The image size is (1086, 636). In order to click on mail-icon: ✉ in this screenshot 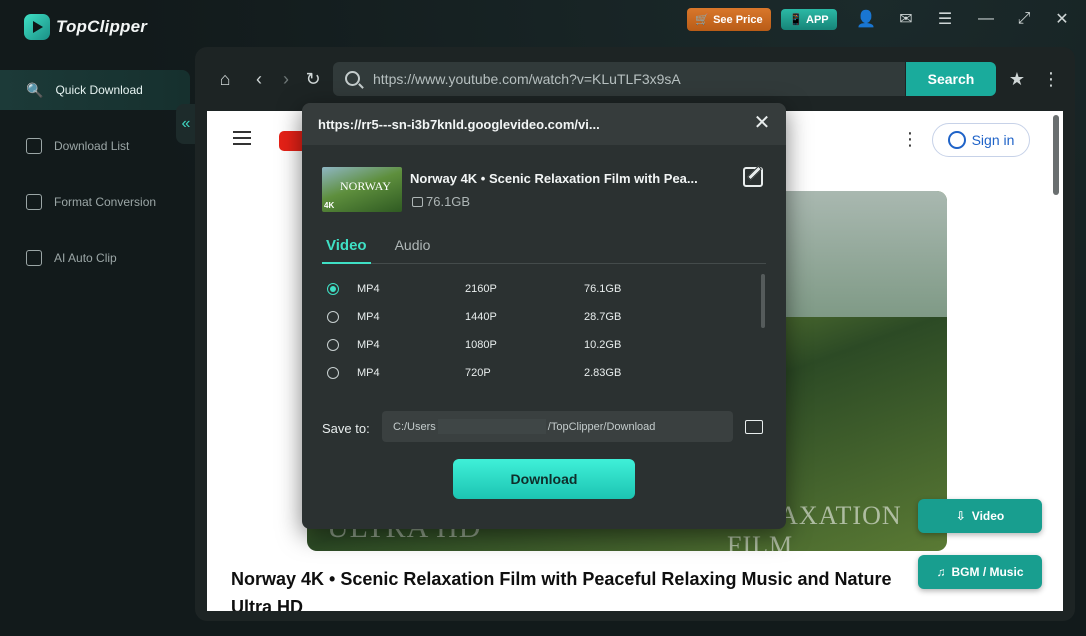, I will do `click(906, 19)`.